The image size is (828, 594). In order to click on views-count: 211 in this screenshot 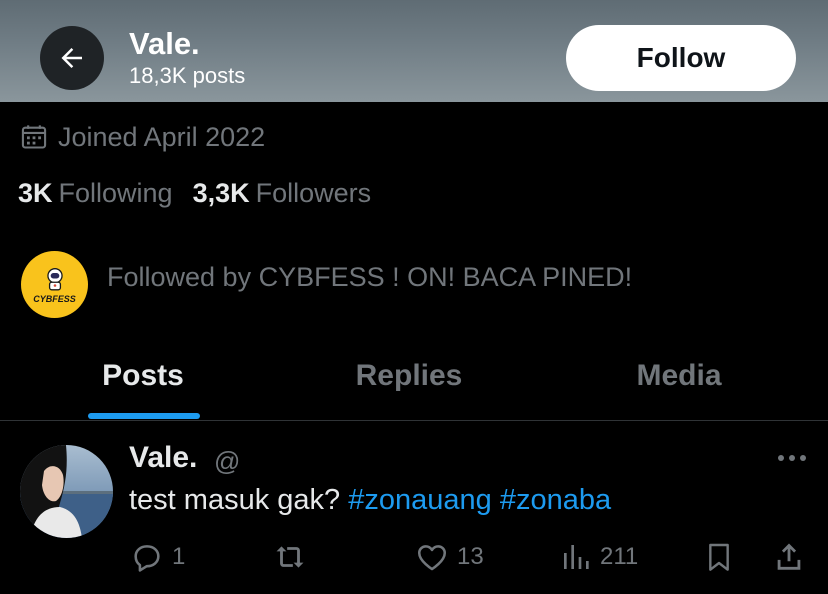, I will do `click(619, 556)`.